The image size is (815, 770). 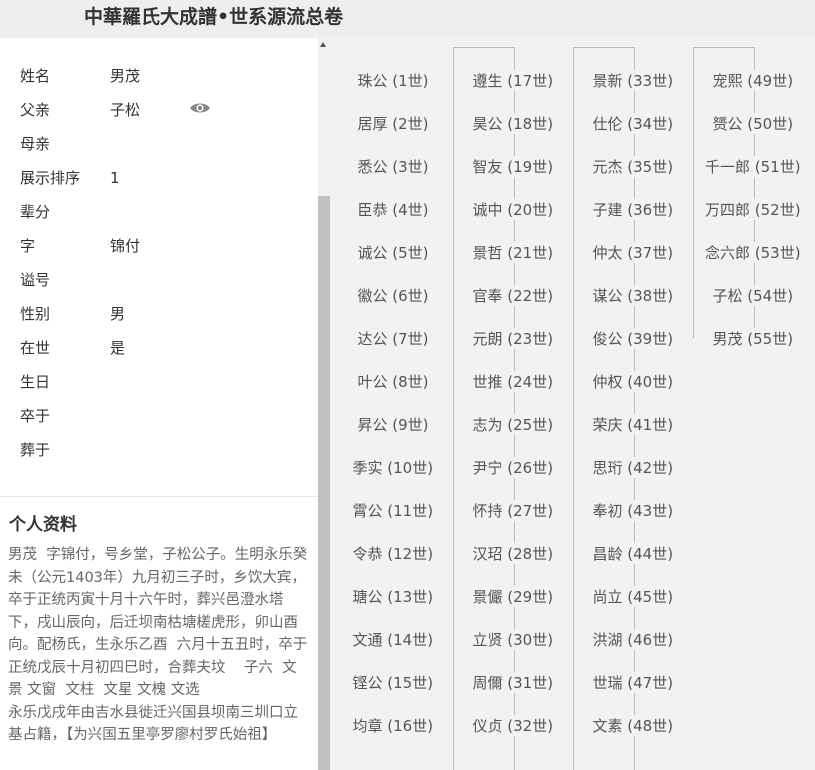 I want to click on profile-row: 辈分, so click(x=150, y=219).